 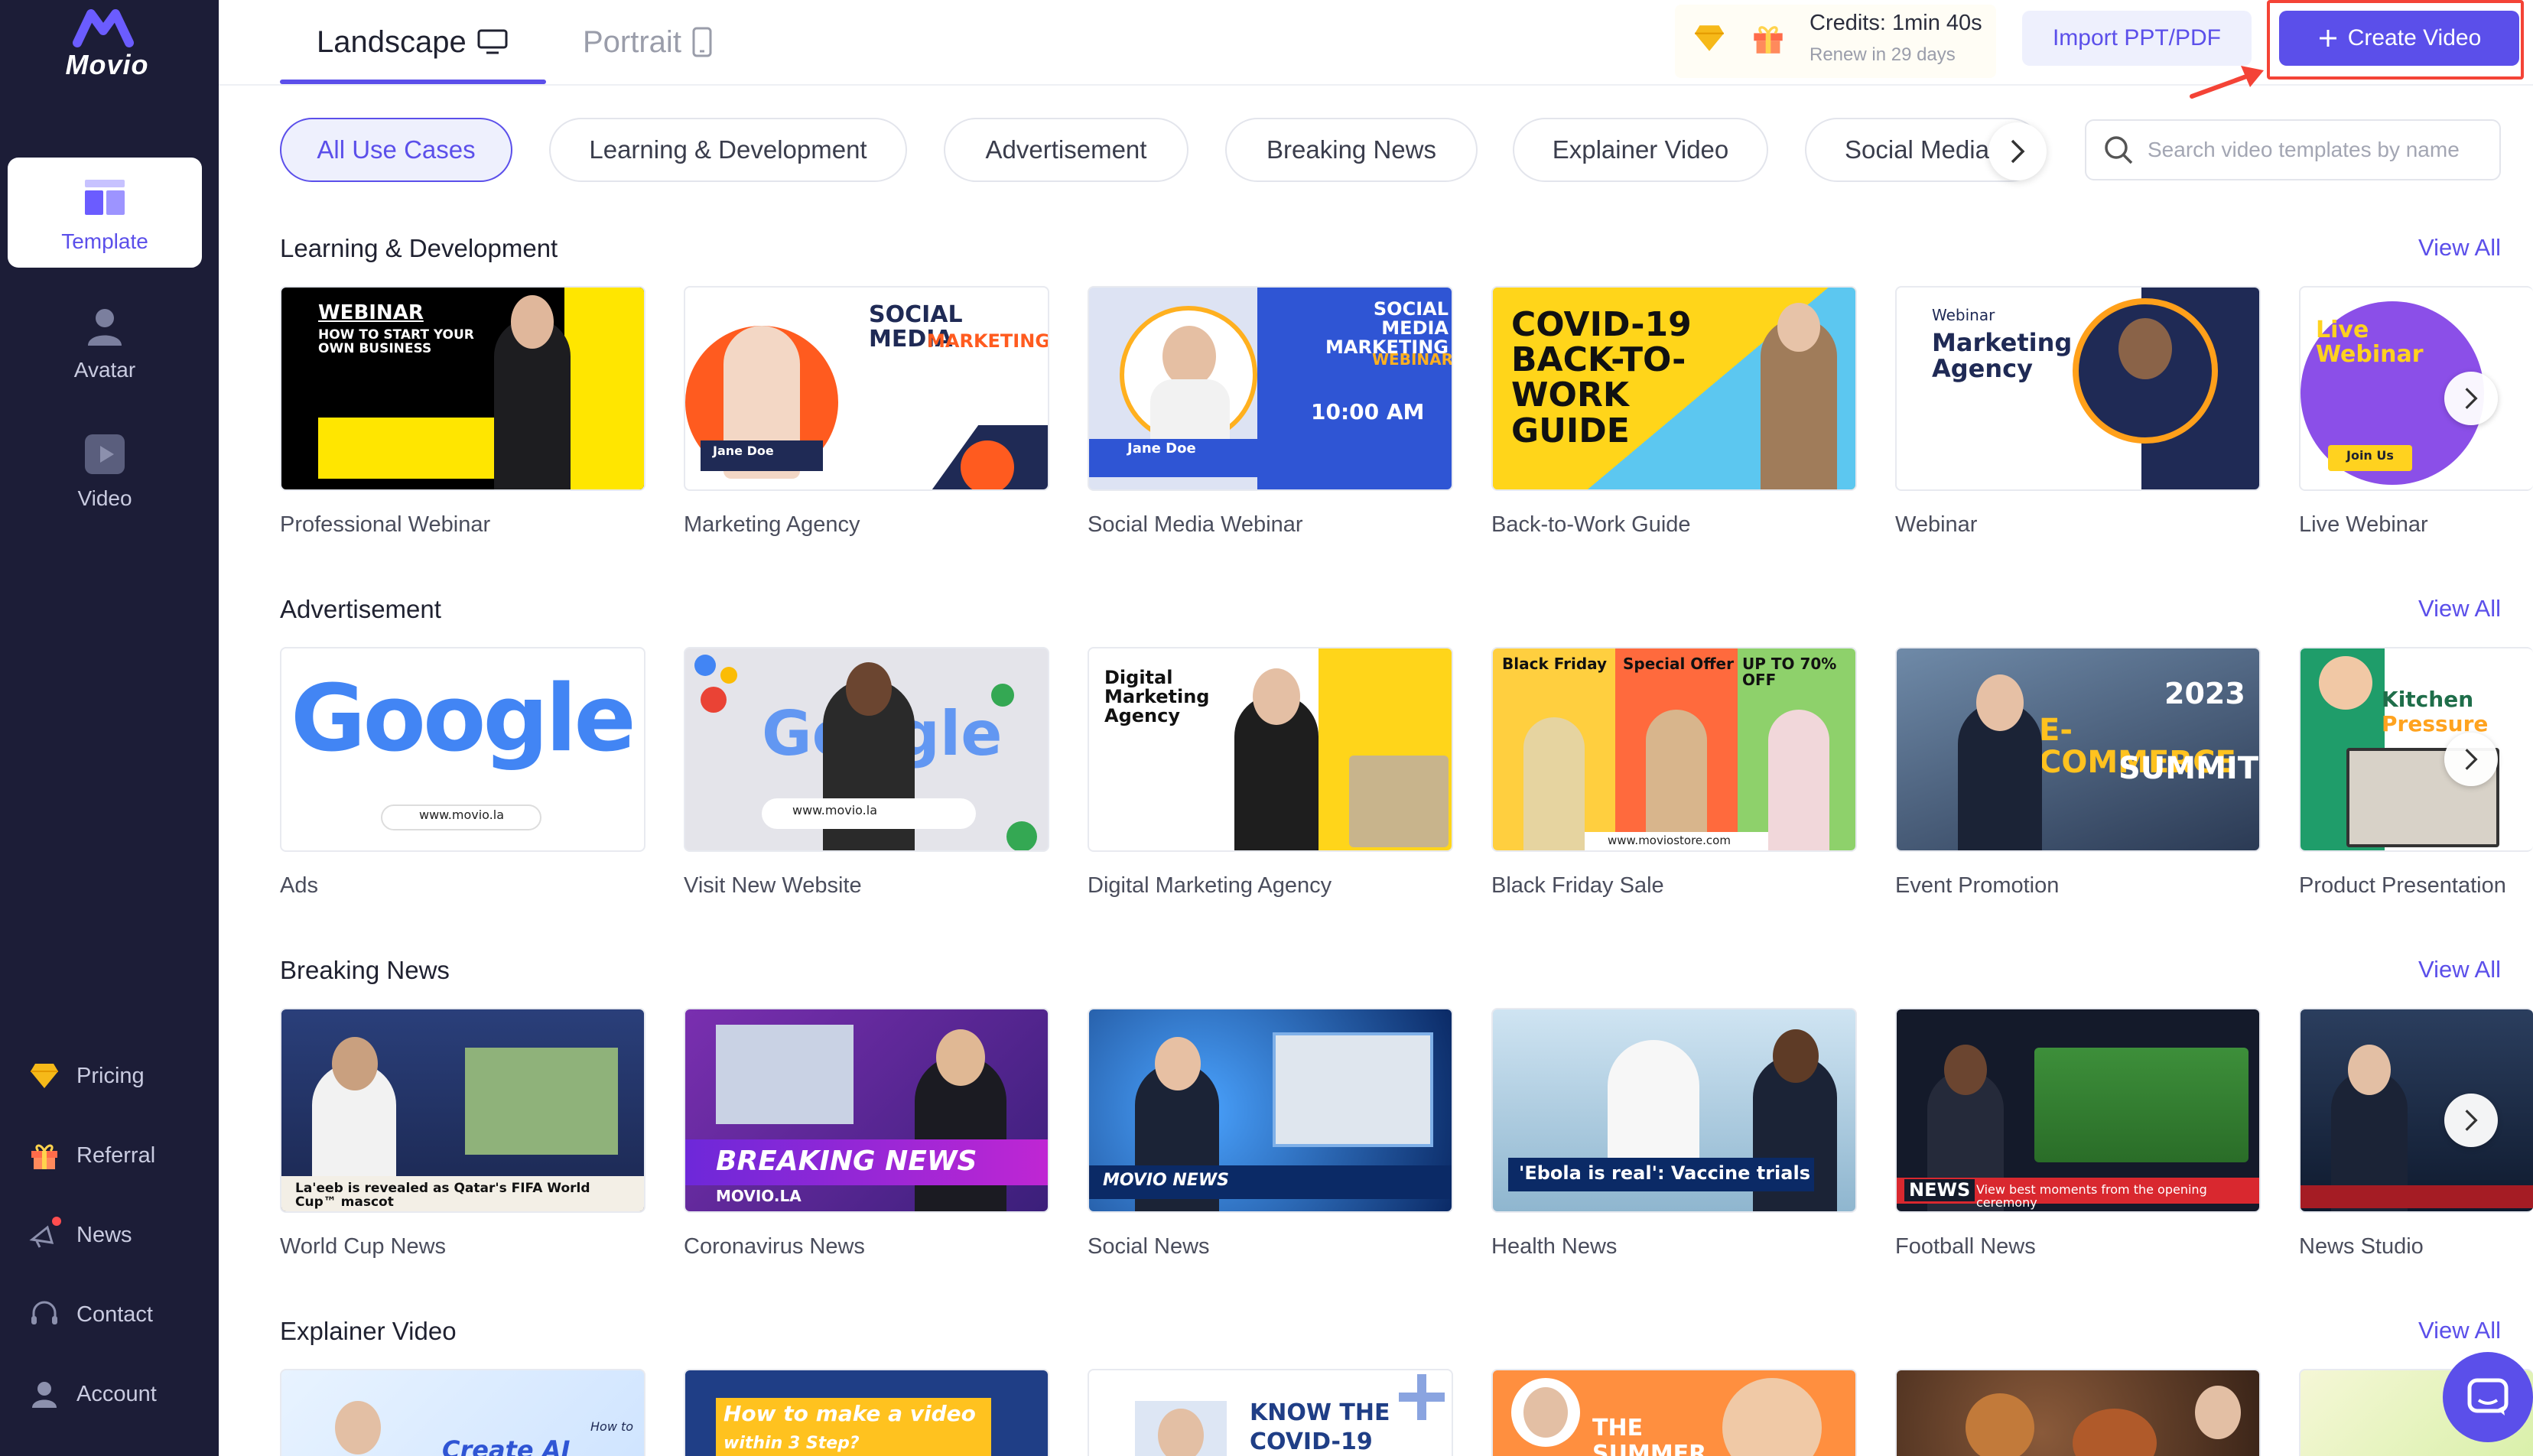 I want to click on template-card: Live Webinar Join Us, so click(x=2416, y=388).